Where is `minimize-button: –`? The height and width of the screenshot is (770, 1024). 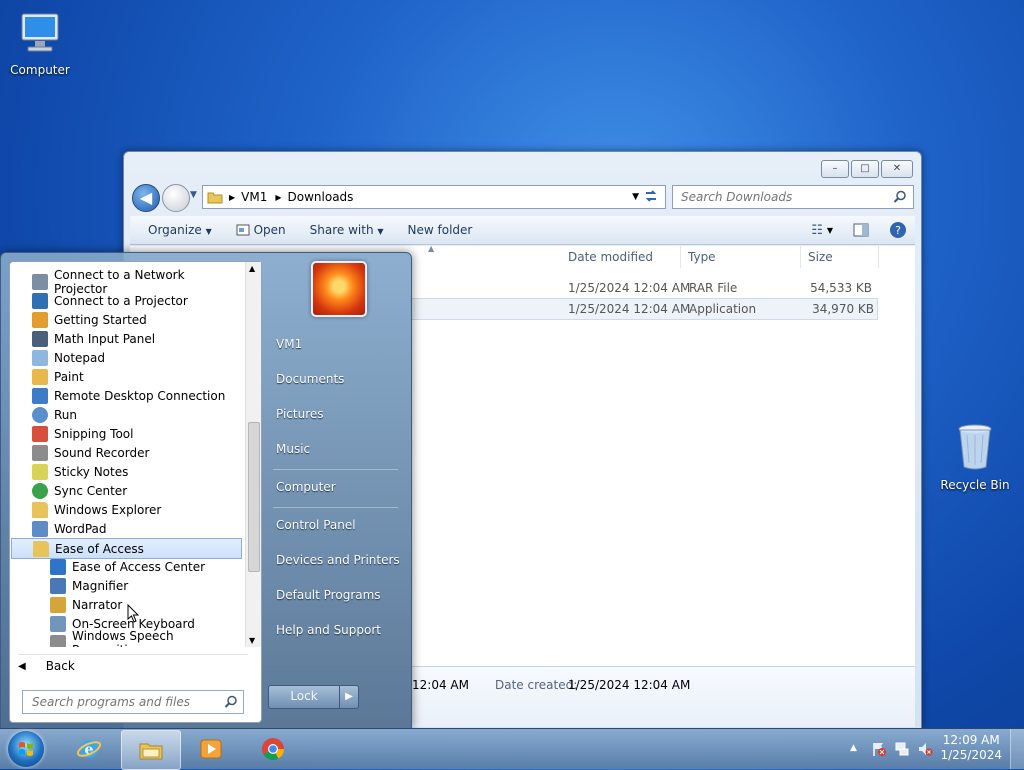 minimize-button: – is located at coordinates (835, 169).